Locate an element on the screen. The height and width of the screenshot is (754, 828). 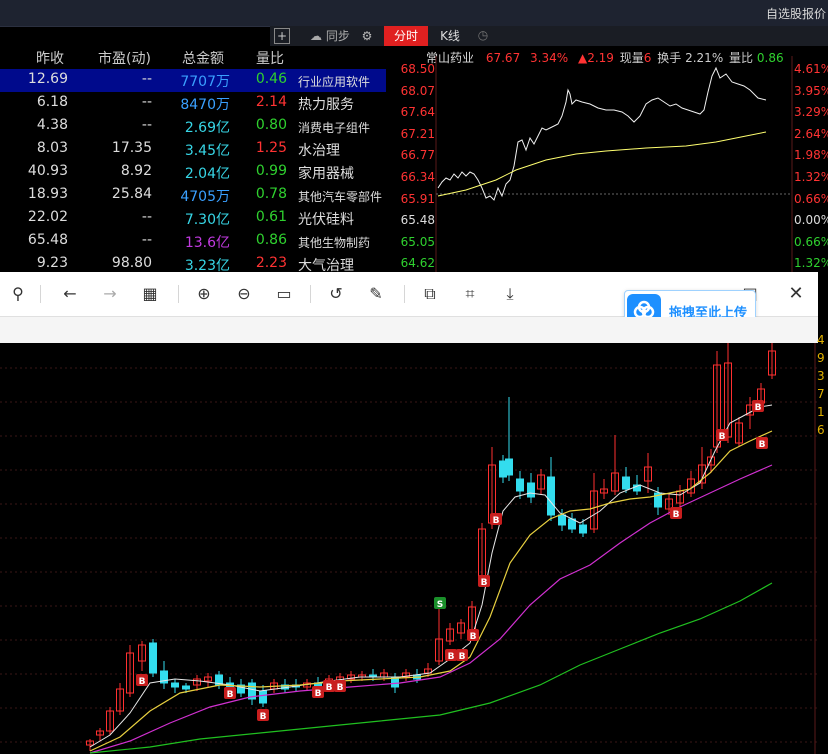
volume-ratio-cell: 0.86 is located at coordinates (271, 240).